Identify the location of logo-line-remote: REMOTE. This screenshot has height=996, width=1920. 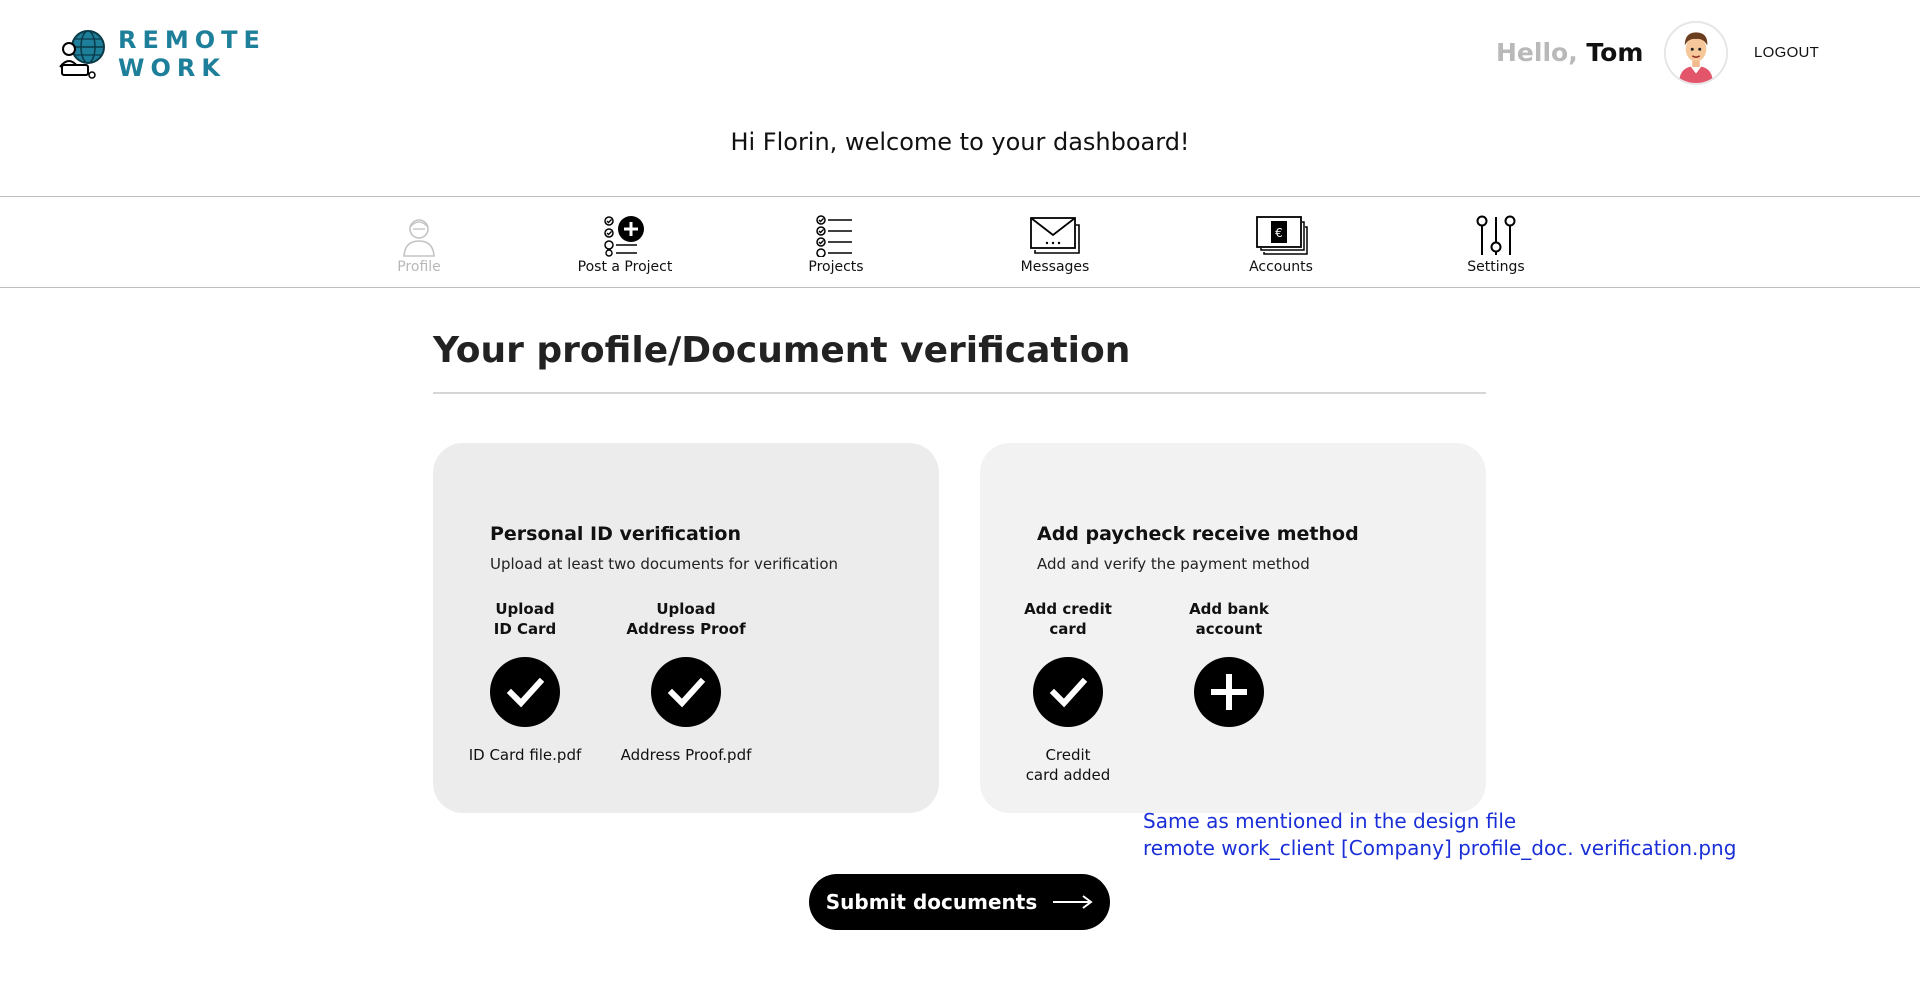
(192, 40).